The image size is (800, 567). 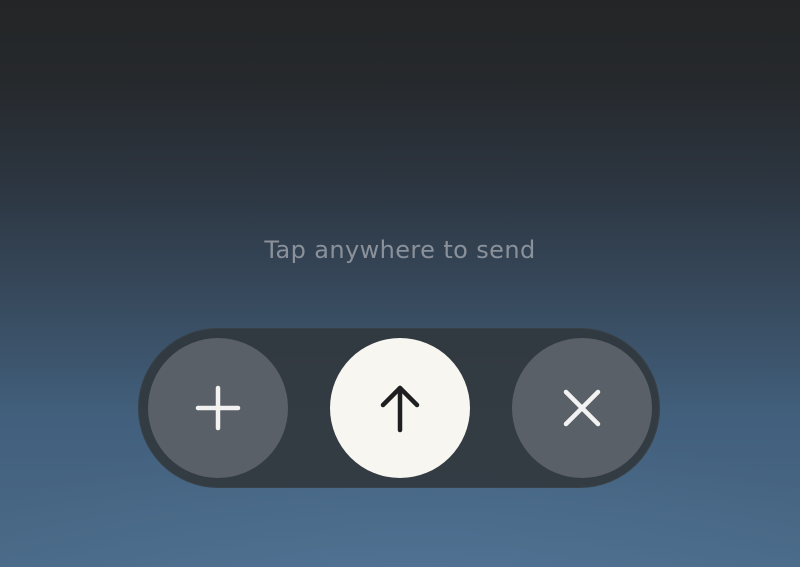 I want to click on send-button, so click(x=400, y=408).